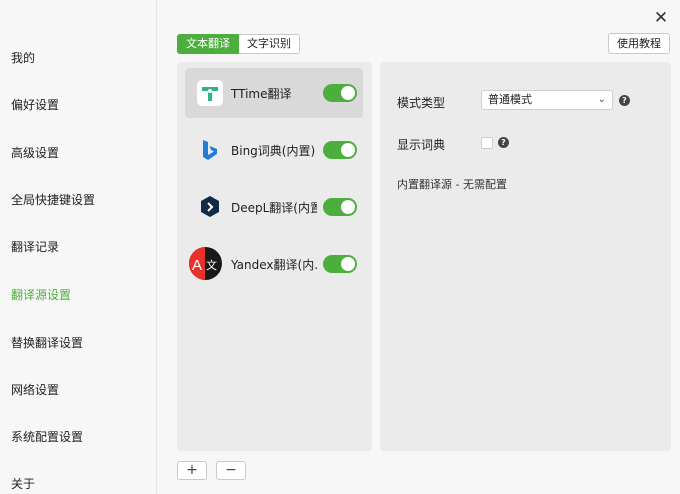  What do you see at coordinates (231, 470) in the screenshot?
I see `remove-source-button: −` at bounding box center [231, 470].